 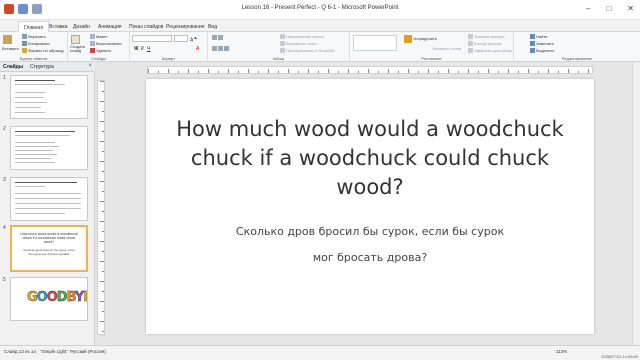 I want to click on font-color-button: A, so click(x=197, y=49).